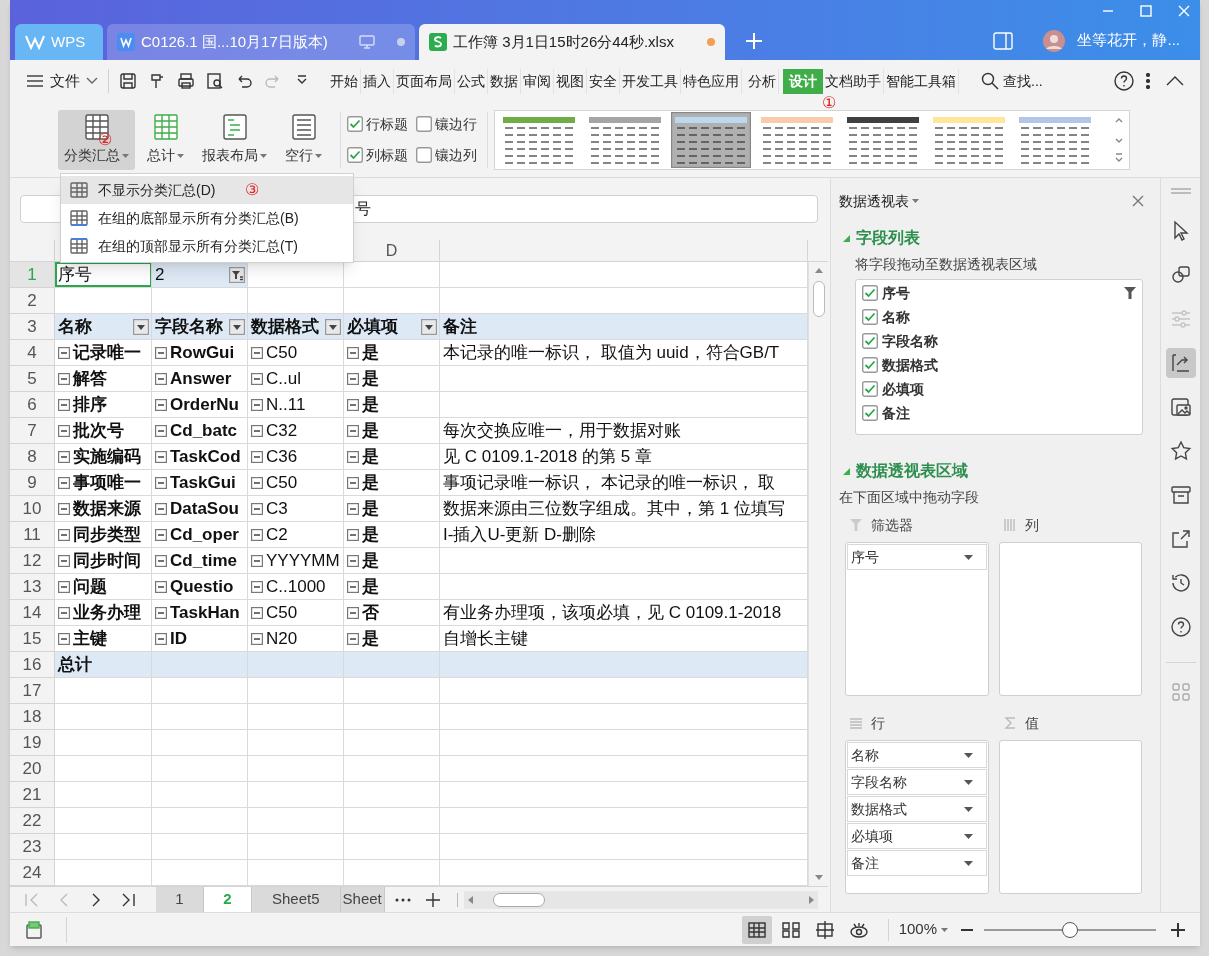 This screenshot has width=1209, height=956. What do you see at coordinates (424, 81) in the screenshot?
I see `menu-tab: 页面布局` at bounding box center [424, 81].